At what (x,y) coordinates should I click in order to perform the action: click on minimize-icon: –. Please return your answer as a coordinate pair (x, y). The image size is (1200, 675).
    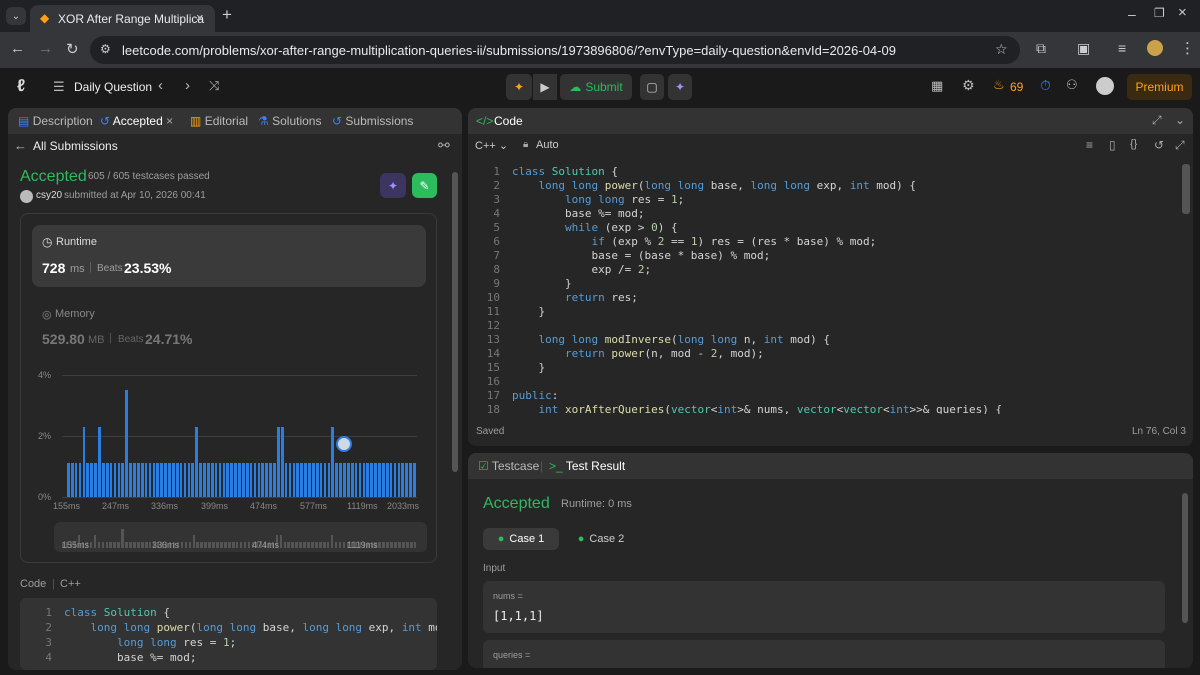
    Looking at the image, I should click on (1132, 14).